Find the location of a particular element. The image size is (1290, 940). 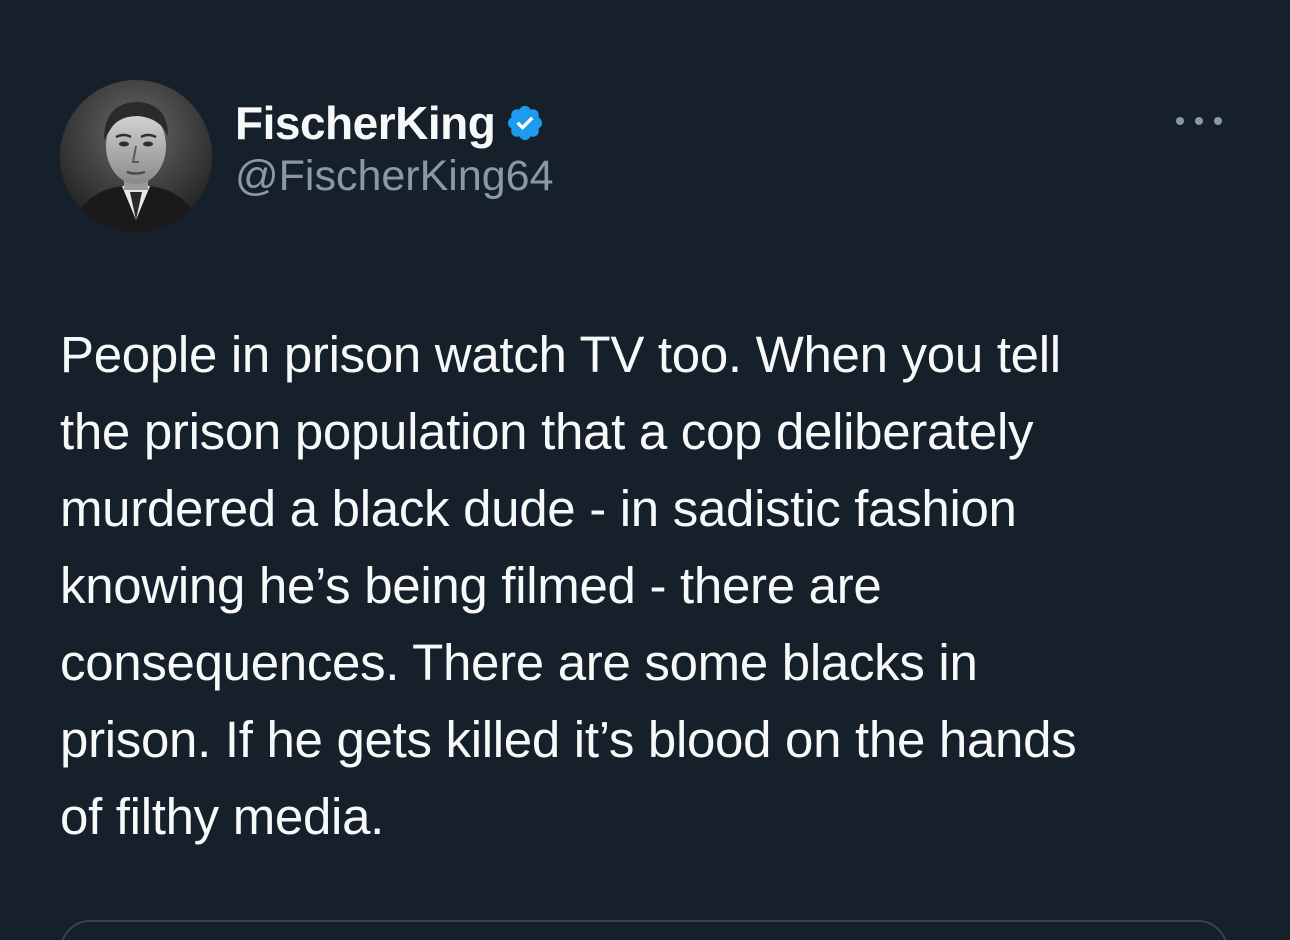

author-handle: @FischerKing64 is located at coordinates (394, 176).